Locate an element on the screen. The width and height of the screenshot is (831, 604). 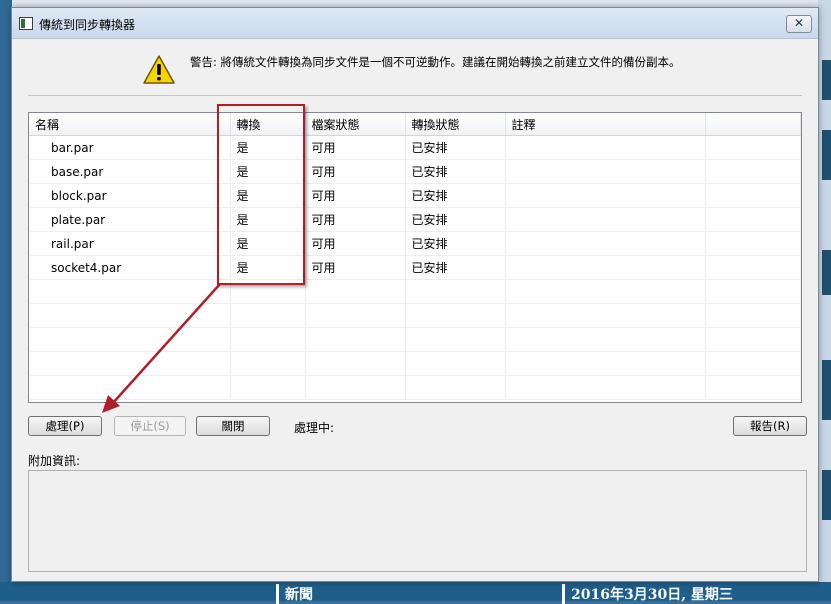
cell-name: rail.par is located at coordinates (130, 243).